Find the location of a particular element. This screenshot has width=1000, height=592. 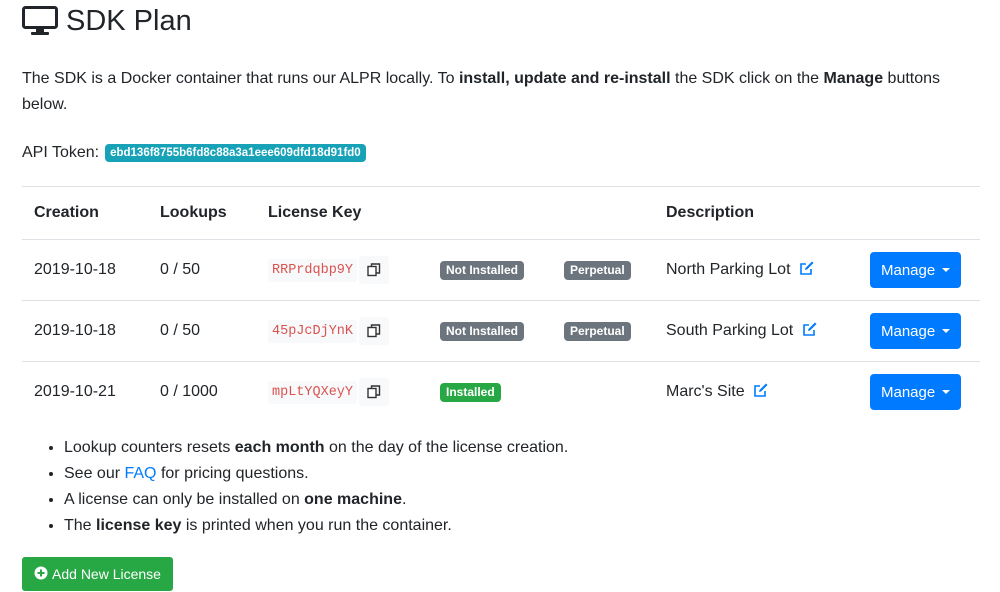

description-cell: Marc's Site is located at coordinates (756, 391).